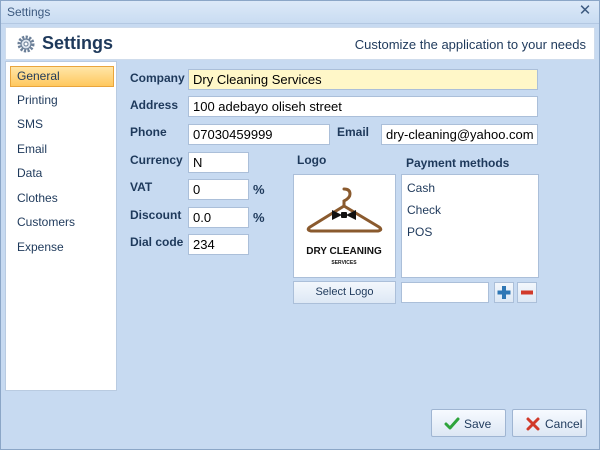 Image resolution: width=600 pixels, height=450 pixels. Describe the element at coordinates (62, 149) in the screenshot. I see `sidebar-item-email: Email` at that location.